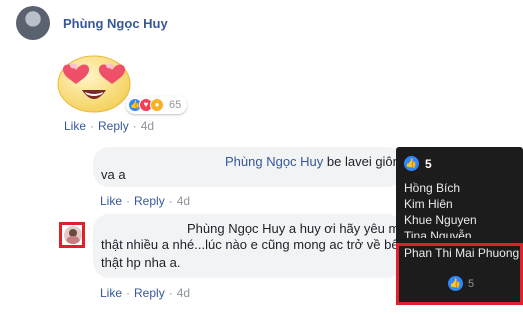  What do you see at coordinates (461, 253) in the screenshot?
I see `liker-name-highlighted: Phan Thi Mai Phuong` at bounding box center [461, 253].